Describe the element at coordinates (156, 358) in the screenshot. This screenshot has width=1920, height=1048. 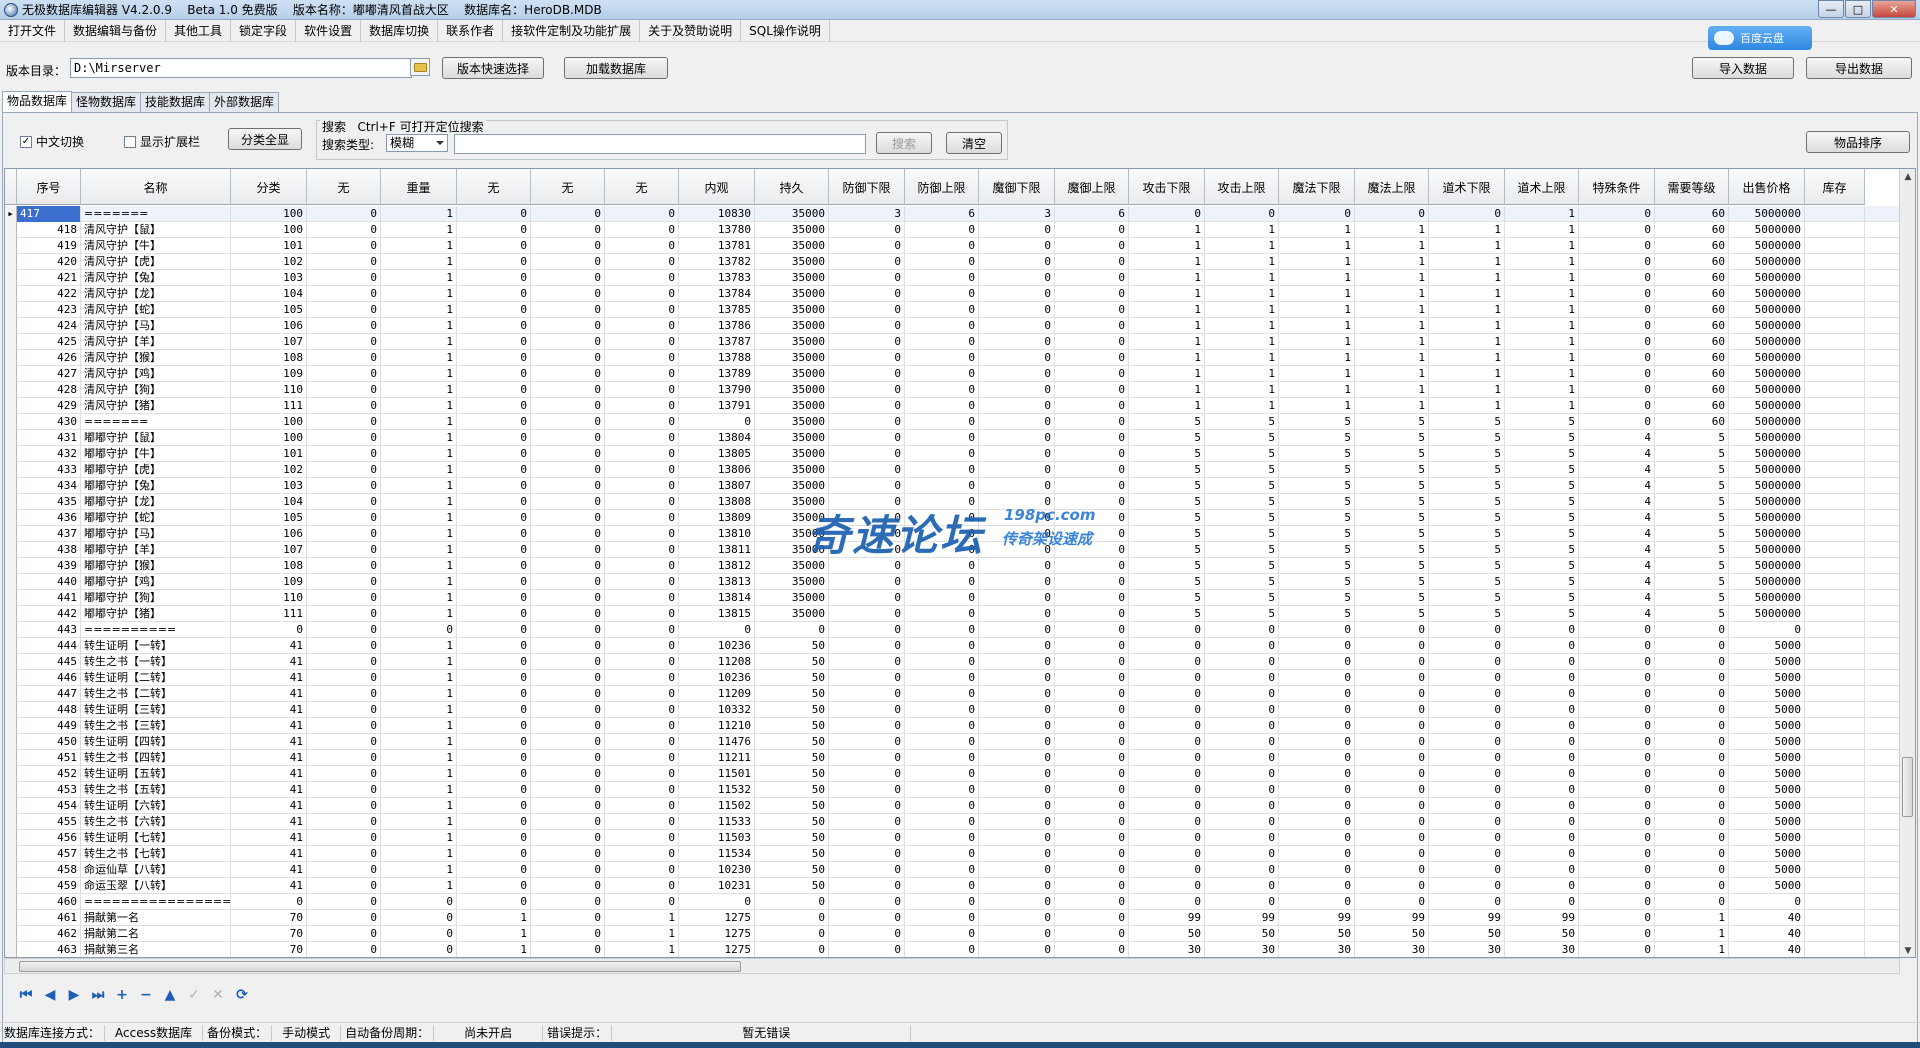
I see `table-cell: 清风守护【猴】` at that location.